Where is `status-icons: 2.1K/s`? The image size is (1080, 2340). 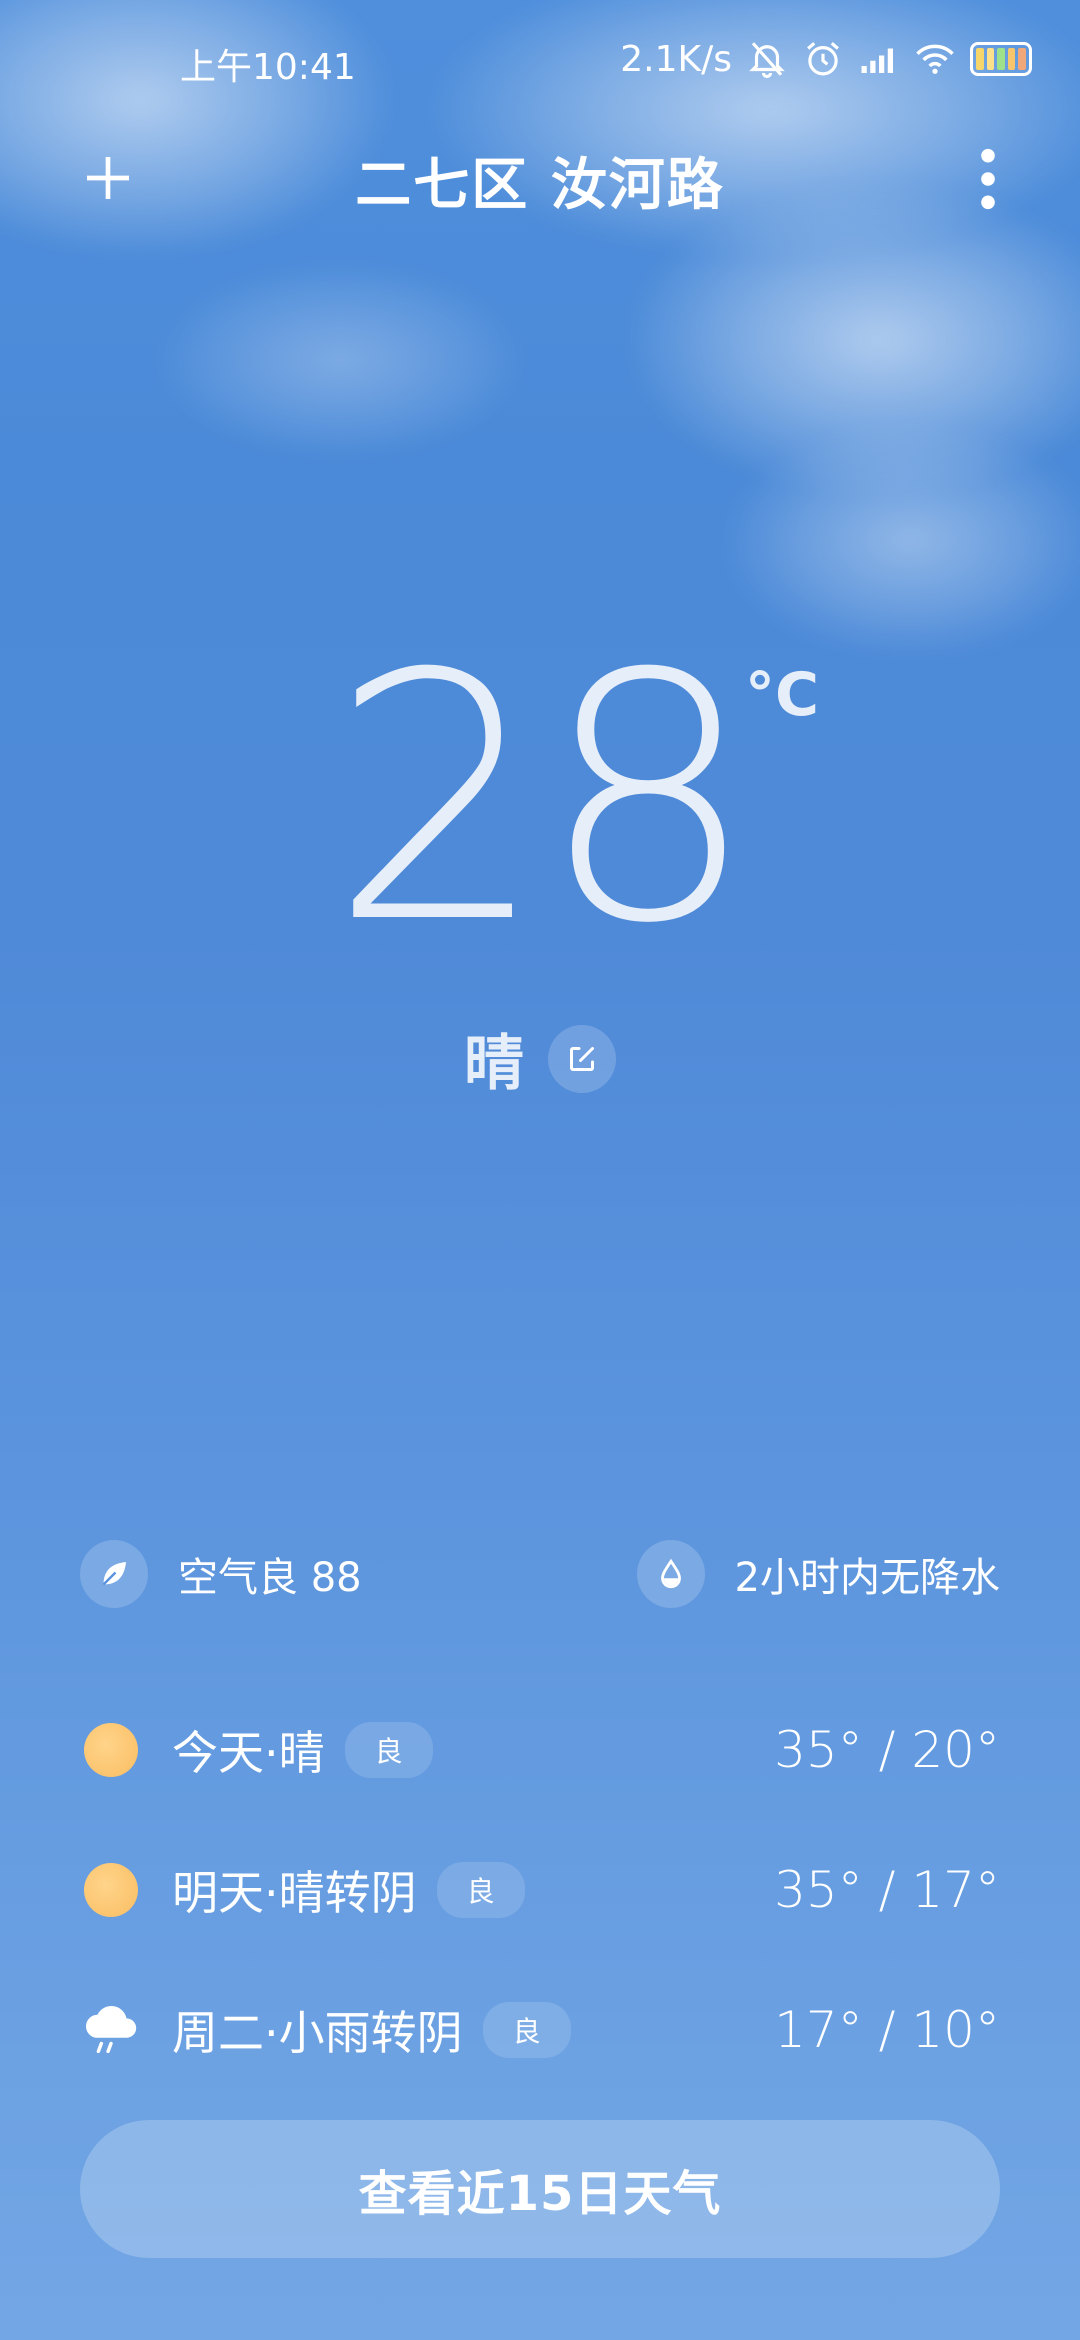
status-icons: 2.1K/s is located at coordinates (826, 59).